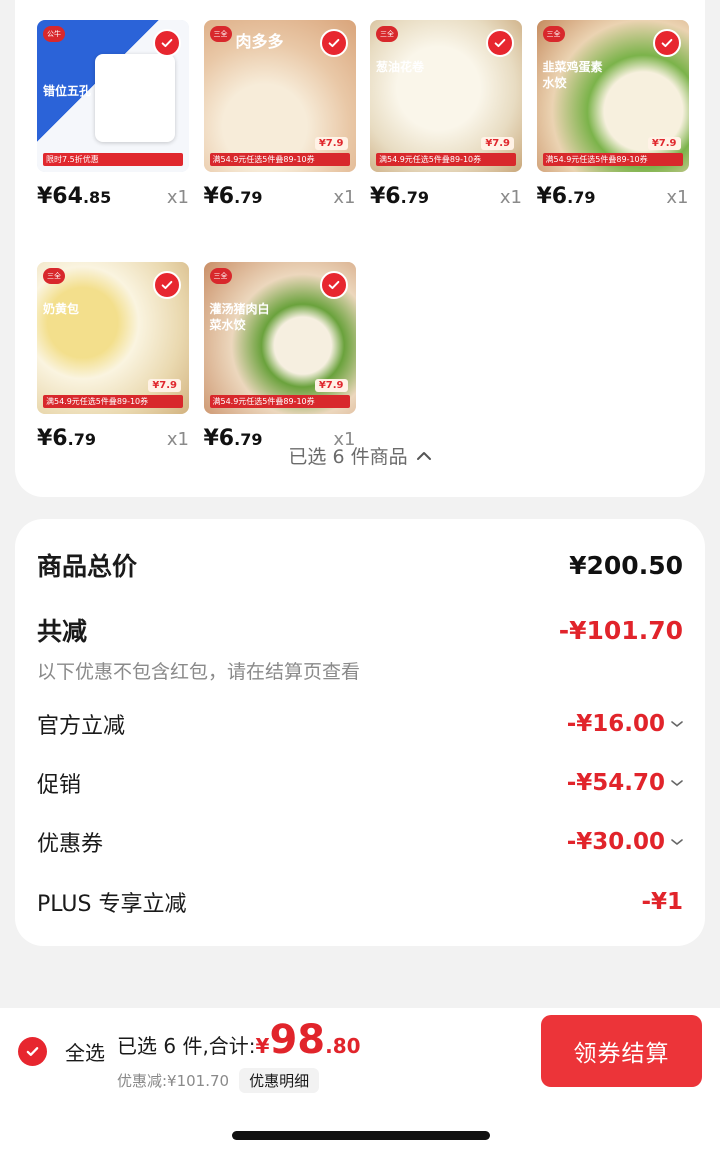  Describe the element at coordinates (297, 1040) in the screenshot. I see `total-integer: 98` at that location.